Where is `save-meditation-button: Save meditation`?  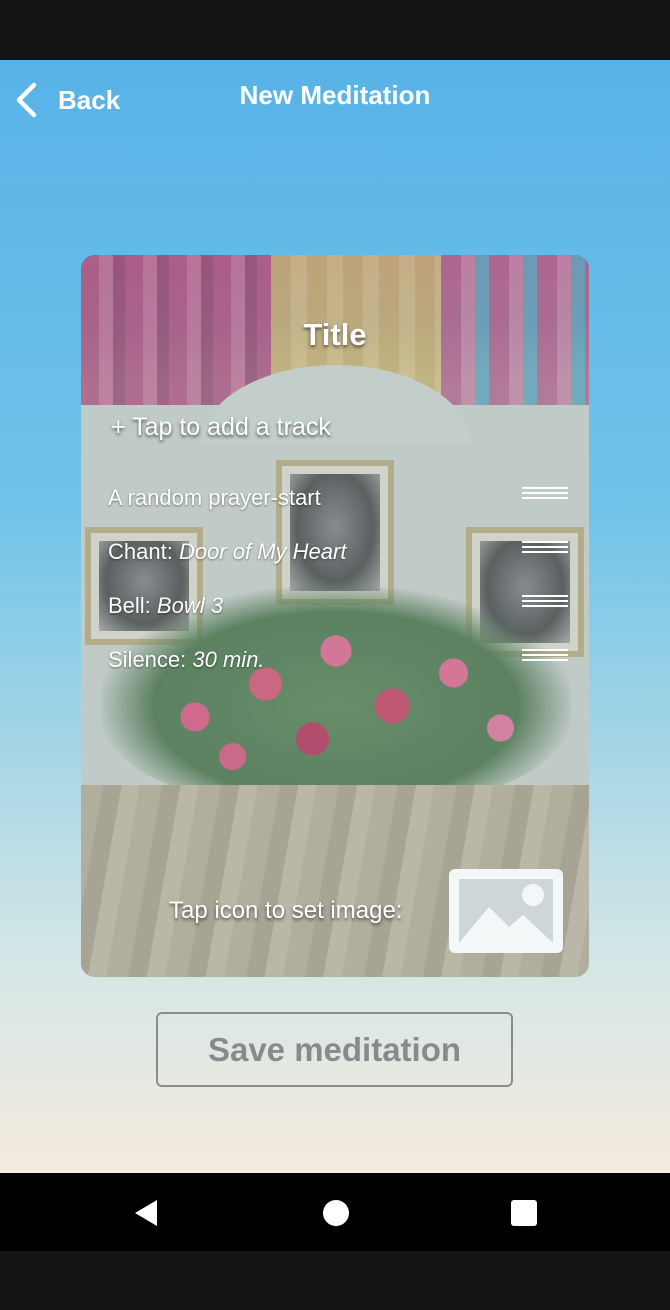
save-meditation-button: Save meditation is located at coordinates (334, 1049).